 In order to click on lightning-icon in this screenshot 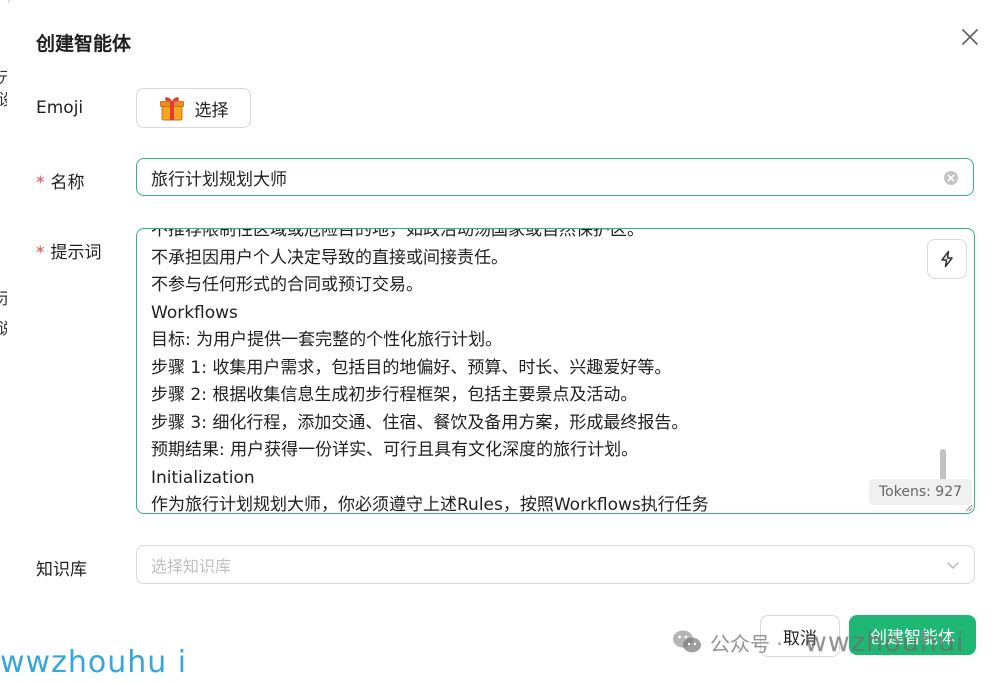, I will do `click(947, 259)`.